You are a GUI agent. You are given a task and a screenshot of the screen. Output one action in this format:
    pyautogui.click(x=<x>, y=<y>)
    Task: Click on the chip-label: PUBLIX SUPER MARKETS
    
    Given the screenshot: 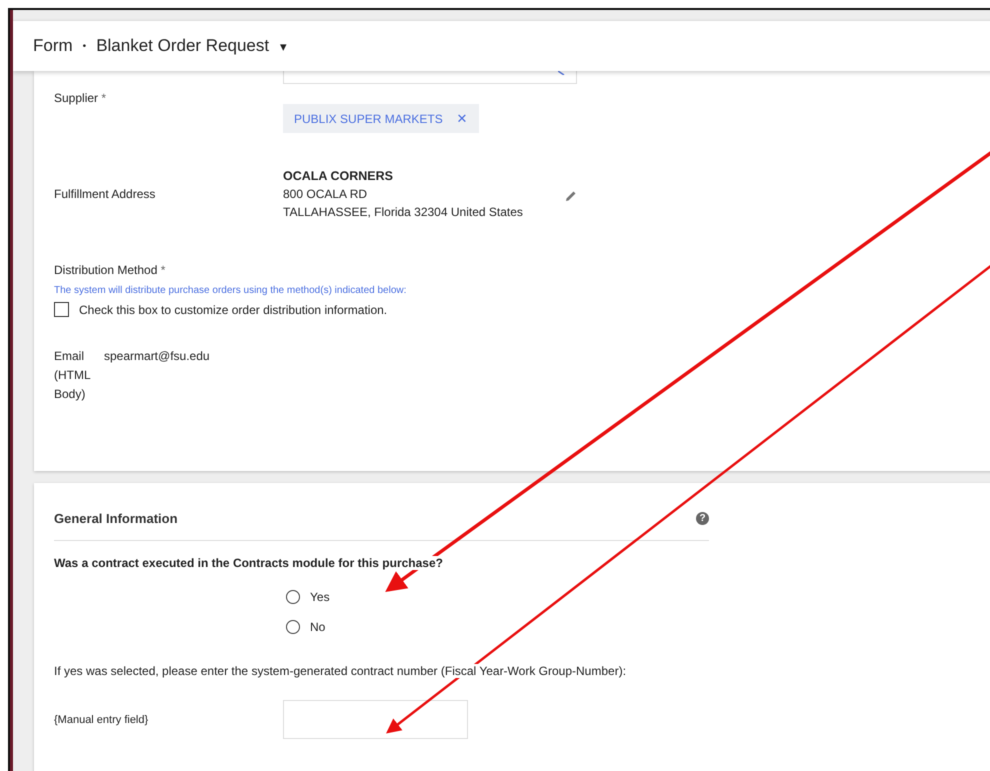 What is the action you would take?
    pyautogui.click(x=368, y=119)
    